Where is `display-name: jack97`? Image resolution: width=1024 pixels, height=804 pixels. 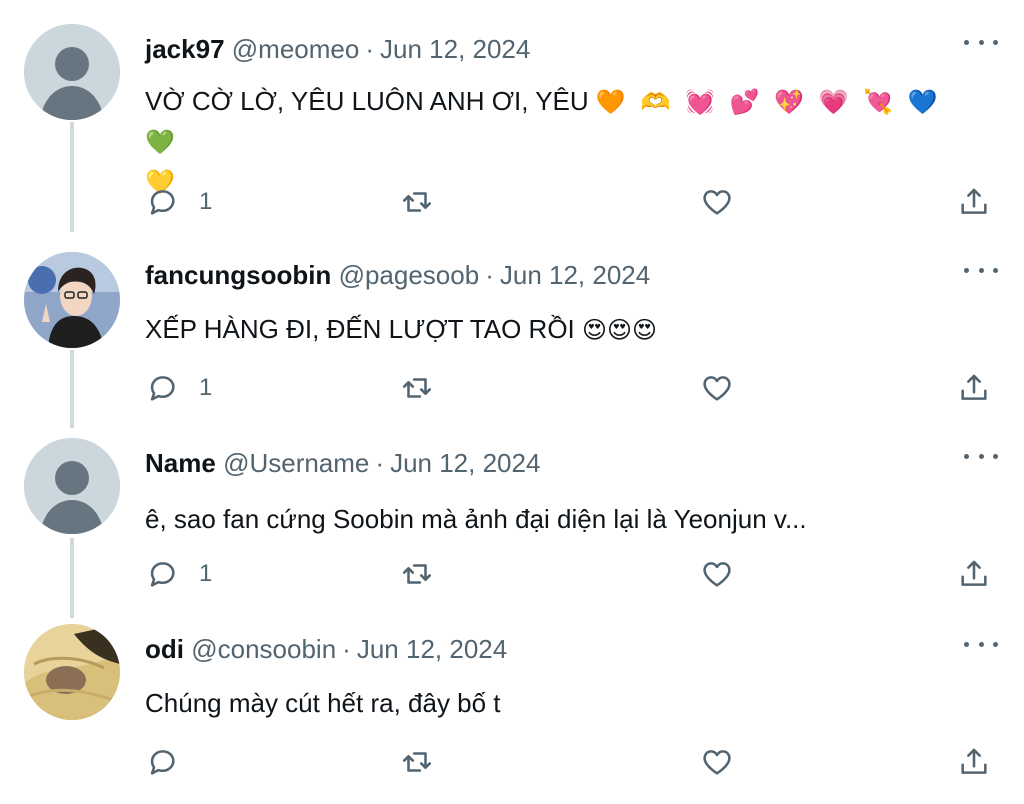 display-name: jack97 is located at coordinates (185, 49).